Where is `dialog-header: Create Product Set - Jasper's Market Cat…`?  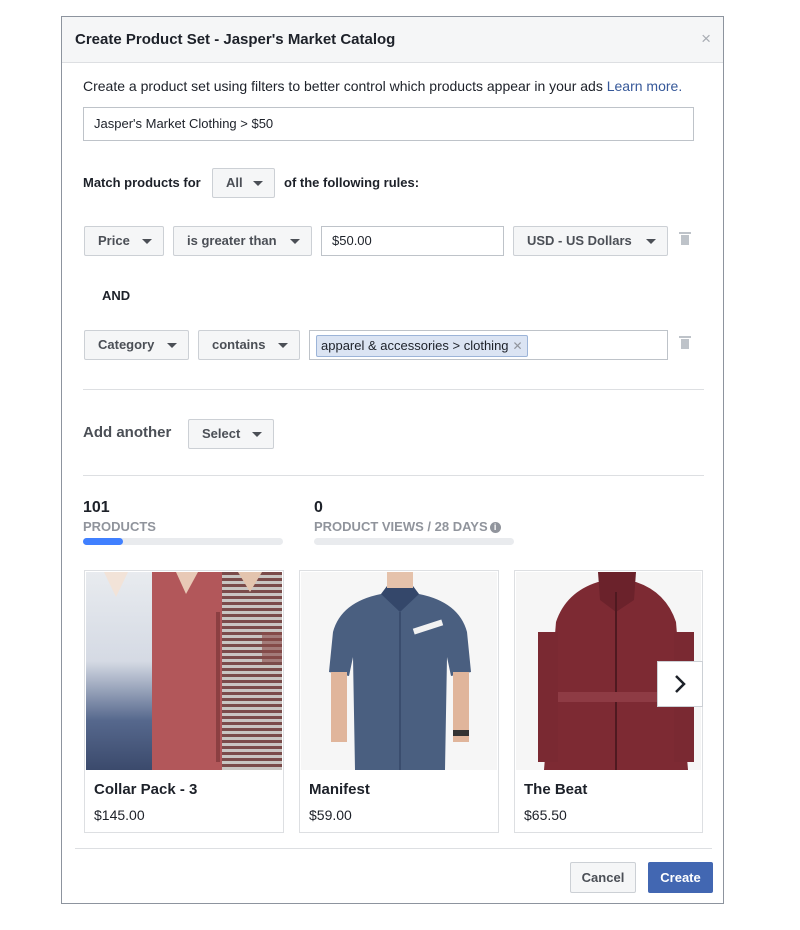
dialog-header: Create Product Set - Jasper's Market Cat… is located at coordinates (392, 40).